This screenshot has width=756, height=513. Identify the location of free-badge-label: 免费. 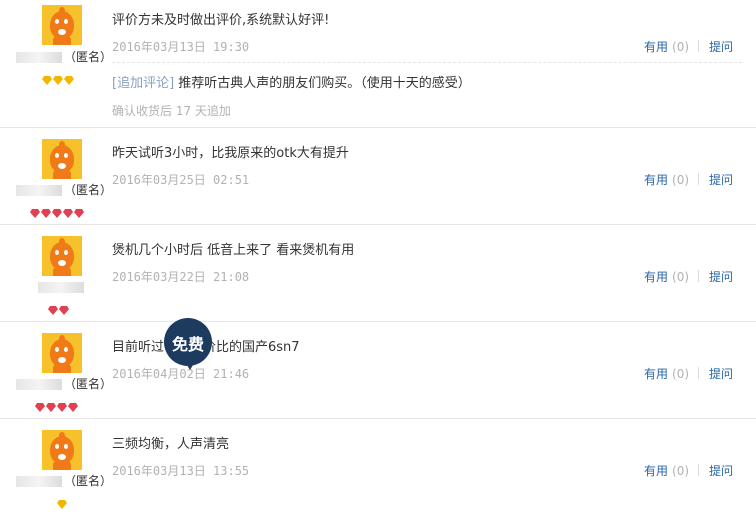
(187, 344).